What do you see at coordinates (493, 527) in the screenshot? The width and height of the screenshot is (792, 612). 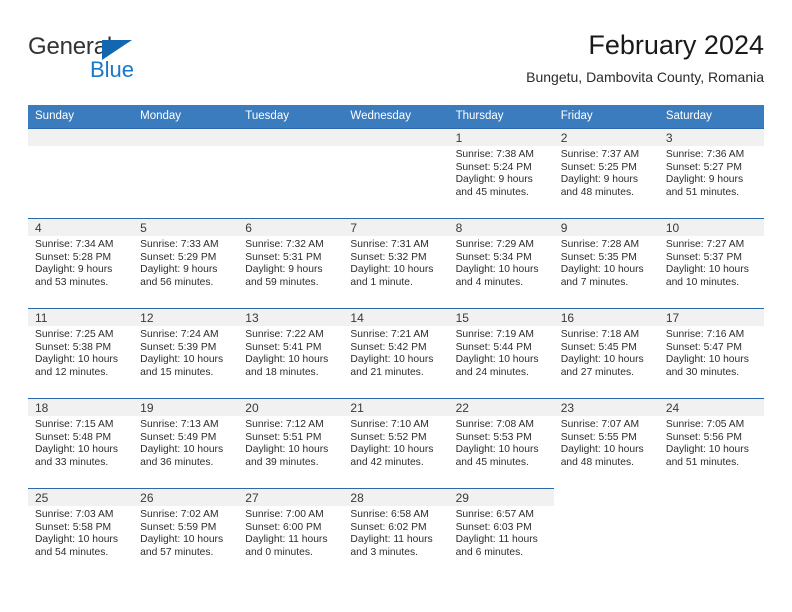 I see `info-line-sunset: Sunset: 6:03 PM` at bounding box center [493, 527].